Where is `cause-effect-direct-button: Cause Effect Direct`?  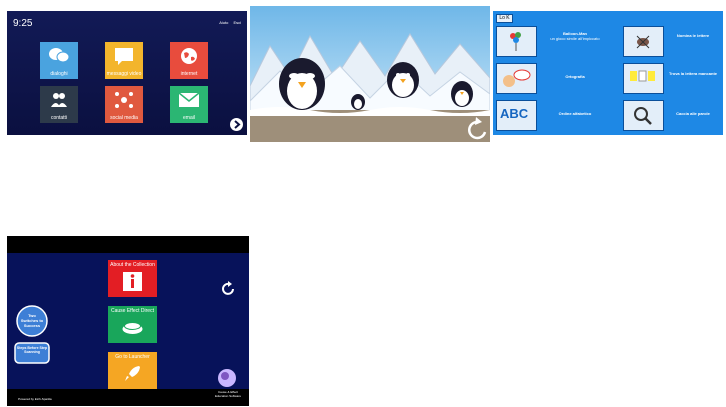 cause-effect-direct-button: Cause Effect Direct is located at coordinates (132, 324).